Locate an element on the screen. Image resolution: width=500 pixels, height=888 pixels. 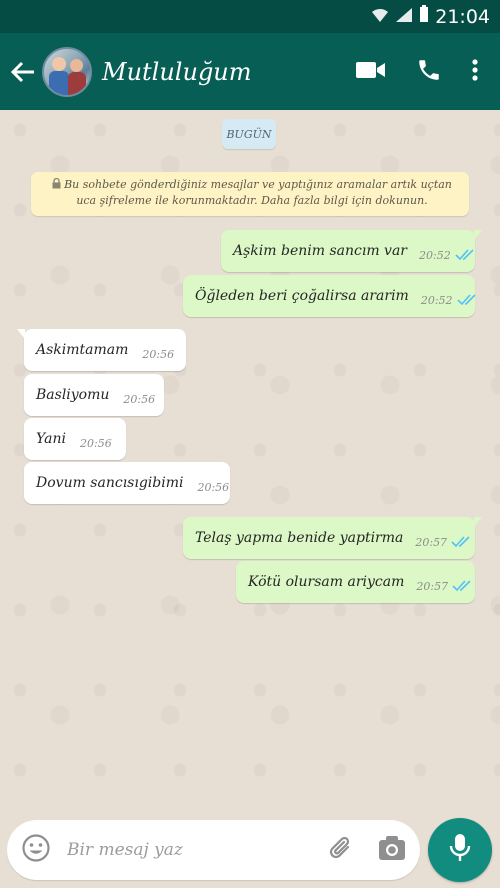
message-text: Dovum sancısıgibimi is located at coordinates (110, 483).